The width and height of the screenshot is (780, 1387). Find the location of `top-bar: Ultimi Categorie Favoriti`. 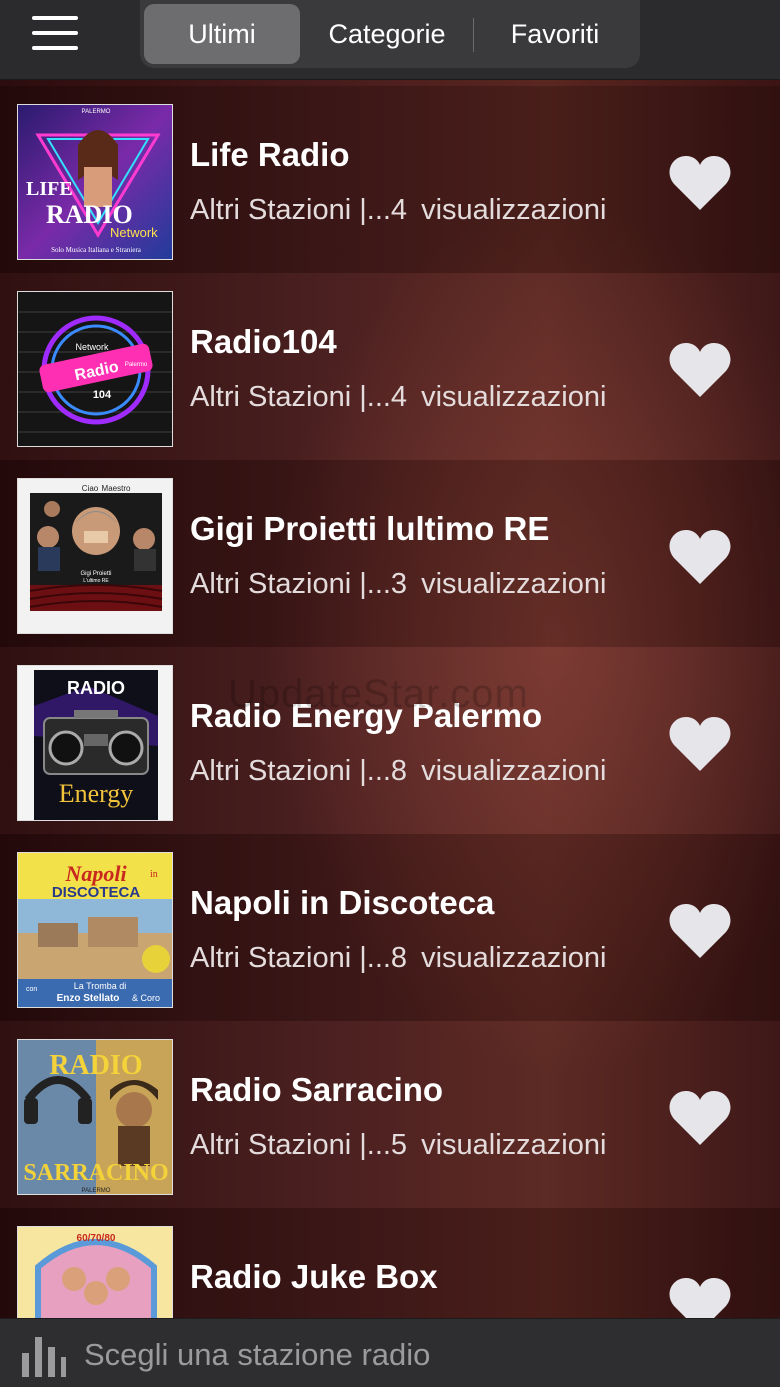

top-bar: Ultimi Categorie Favoriti is located at coordinates (390, 40).